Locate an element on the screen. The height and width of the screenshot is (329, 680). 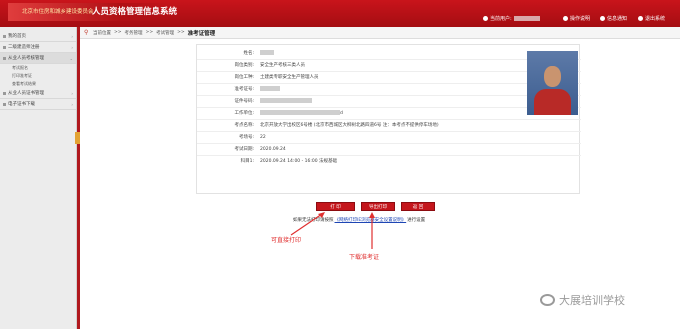
annotation-download-ticket: 下载准考证 is located at coordinates (364, 257).